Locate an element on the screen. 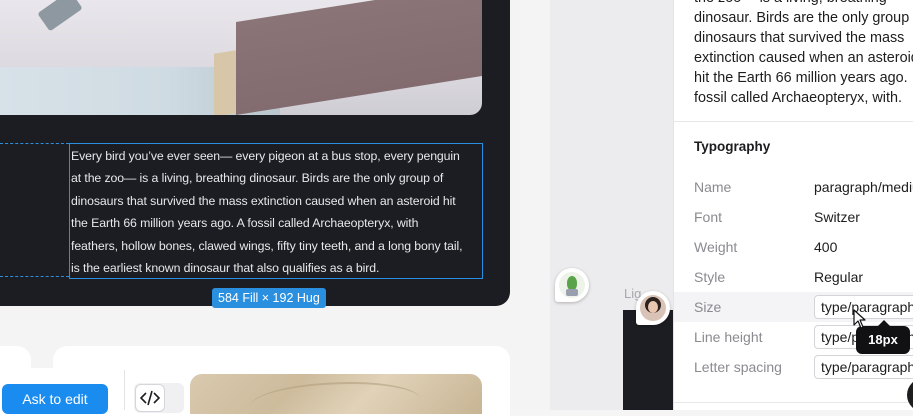 This screenshot has width=913, height=416. property-label: Name is located at coordinates (713, 187).